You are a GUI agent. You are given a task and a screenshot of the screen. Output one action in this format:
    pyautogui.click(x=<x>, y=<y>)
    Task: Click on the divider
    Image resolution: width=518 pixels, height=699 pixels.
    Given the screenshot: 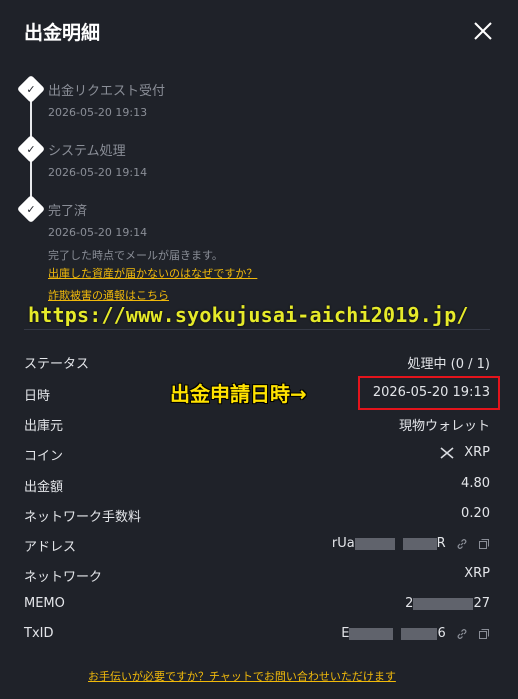 What is the action you would take?
    pyautogui.click(x=257, y=329)
    